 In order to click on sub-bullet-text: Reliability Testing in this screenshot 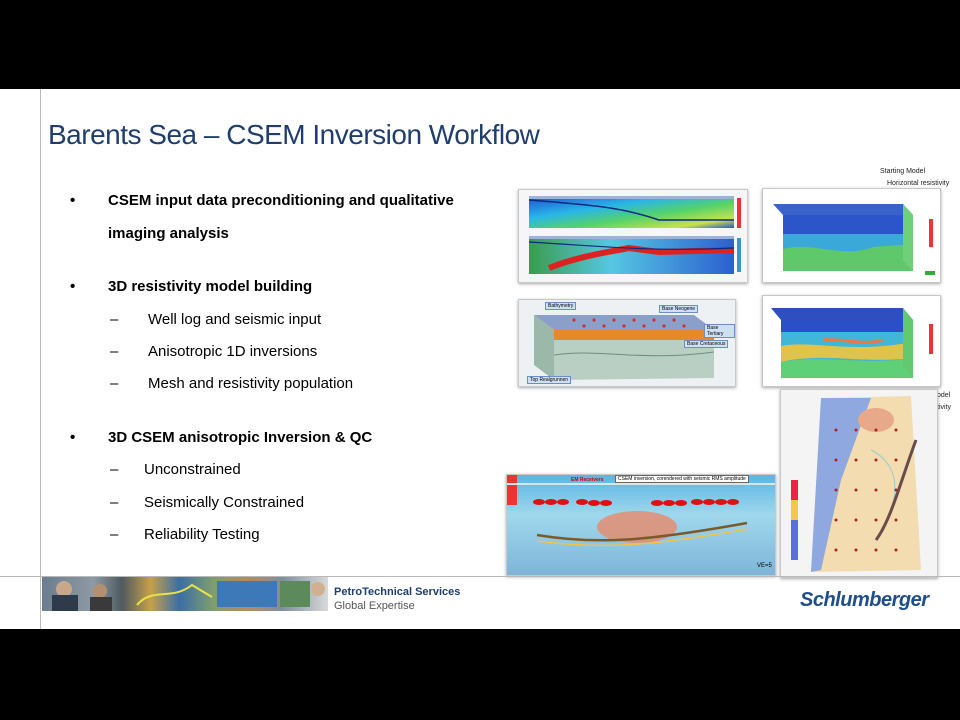, I will do `click(202, 534)`.